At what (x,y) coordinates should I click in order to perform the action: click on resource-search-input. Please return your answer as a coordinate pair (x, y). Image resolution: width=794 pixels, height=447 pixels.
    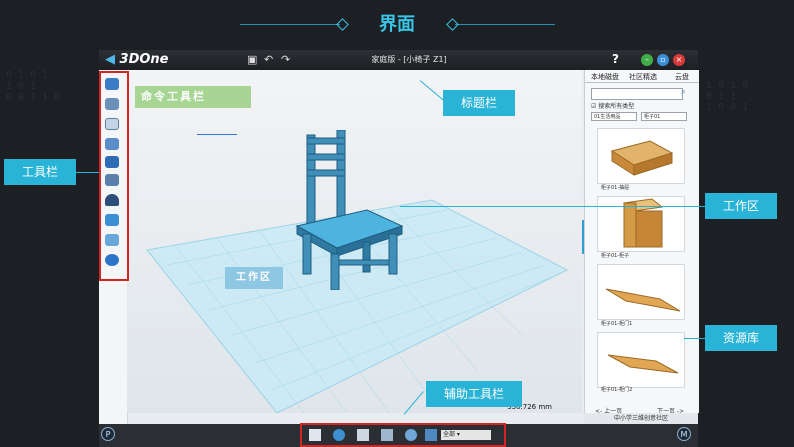
    Looking at the image, I should click on (637, 94).